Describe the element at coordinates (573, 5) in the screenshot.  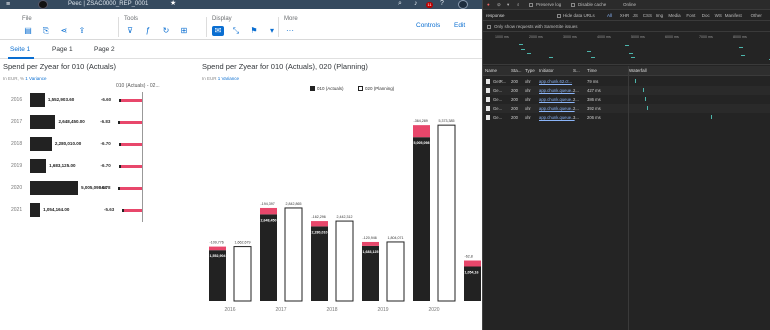
I see `disable-cache-checkbox` at that location.